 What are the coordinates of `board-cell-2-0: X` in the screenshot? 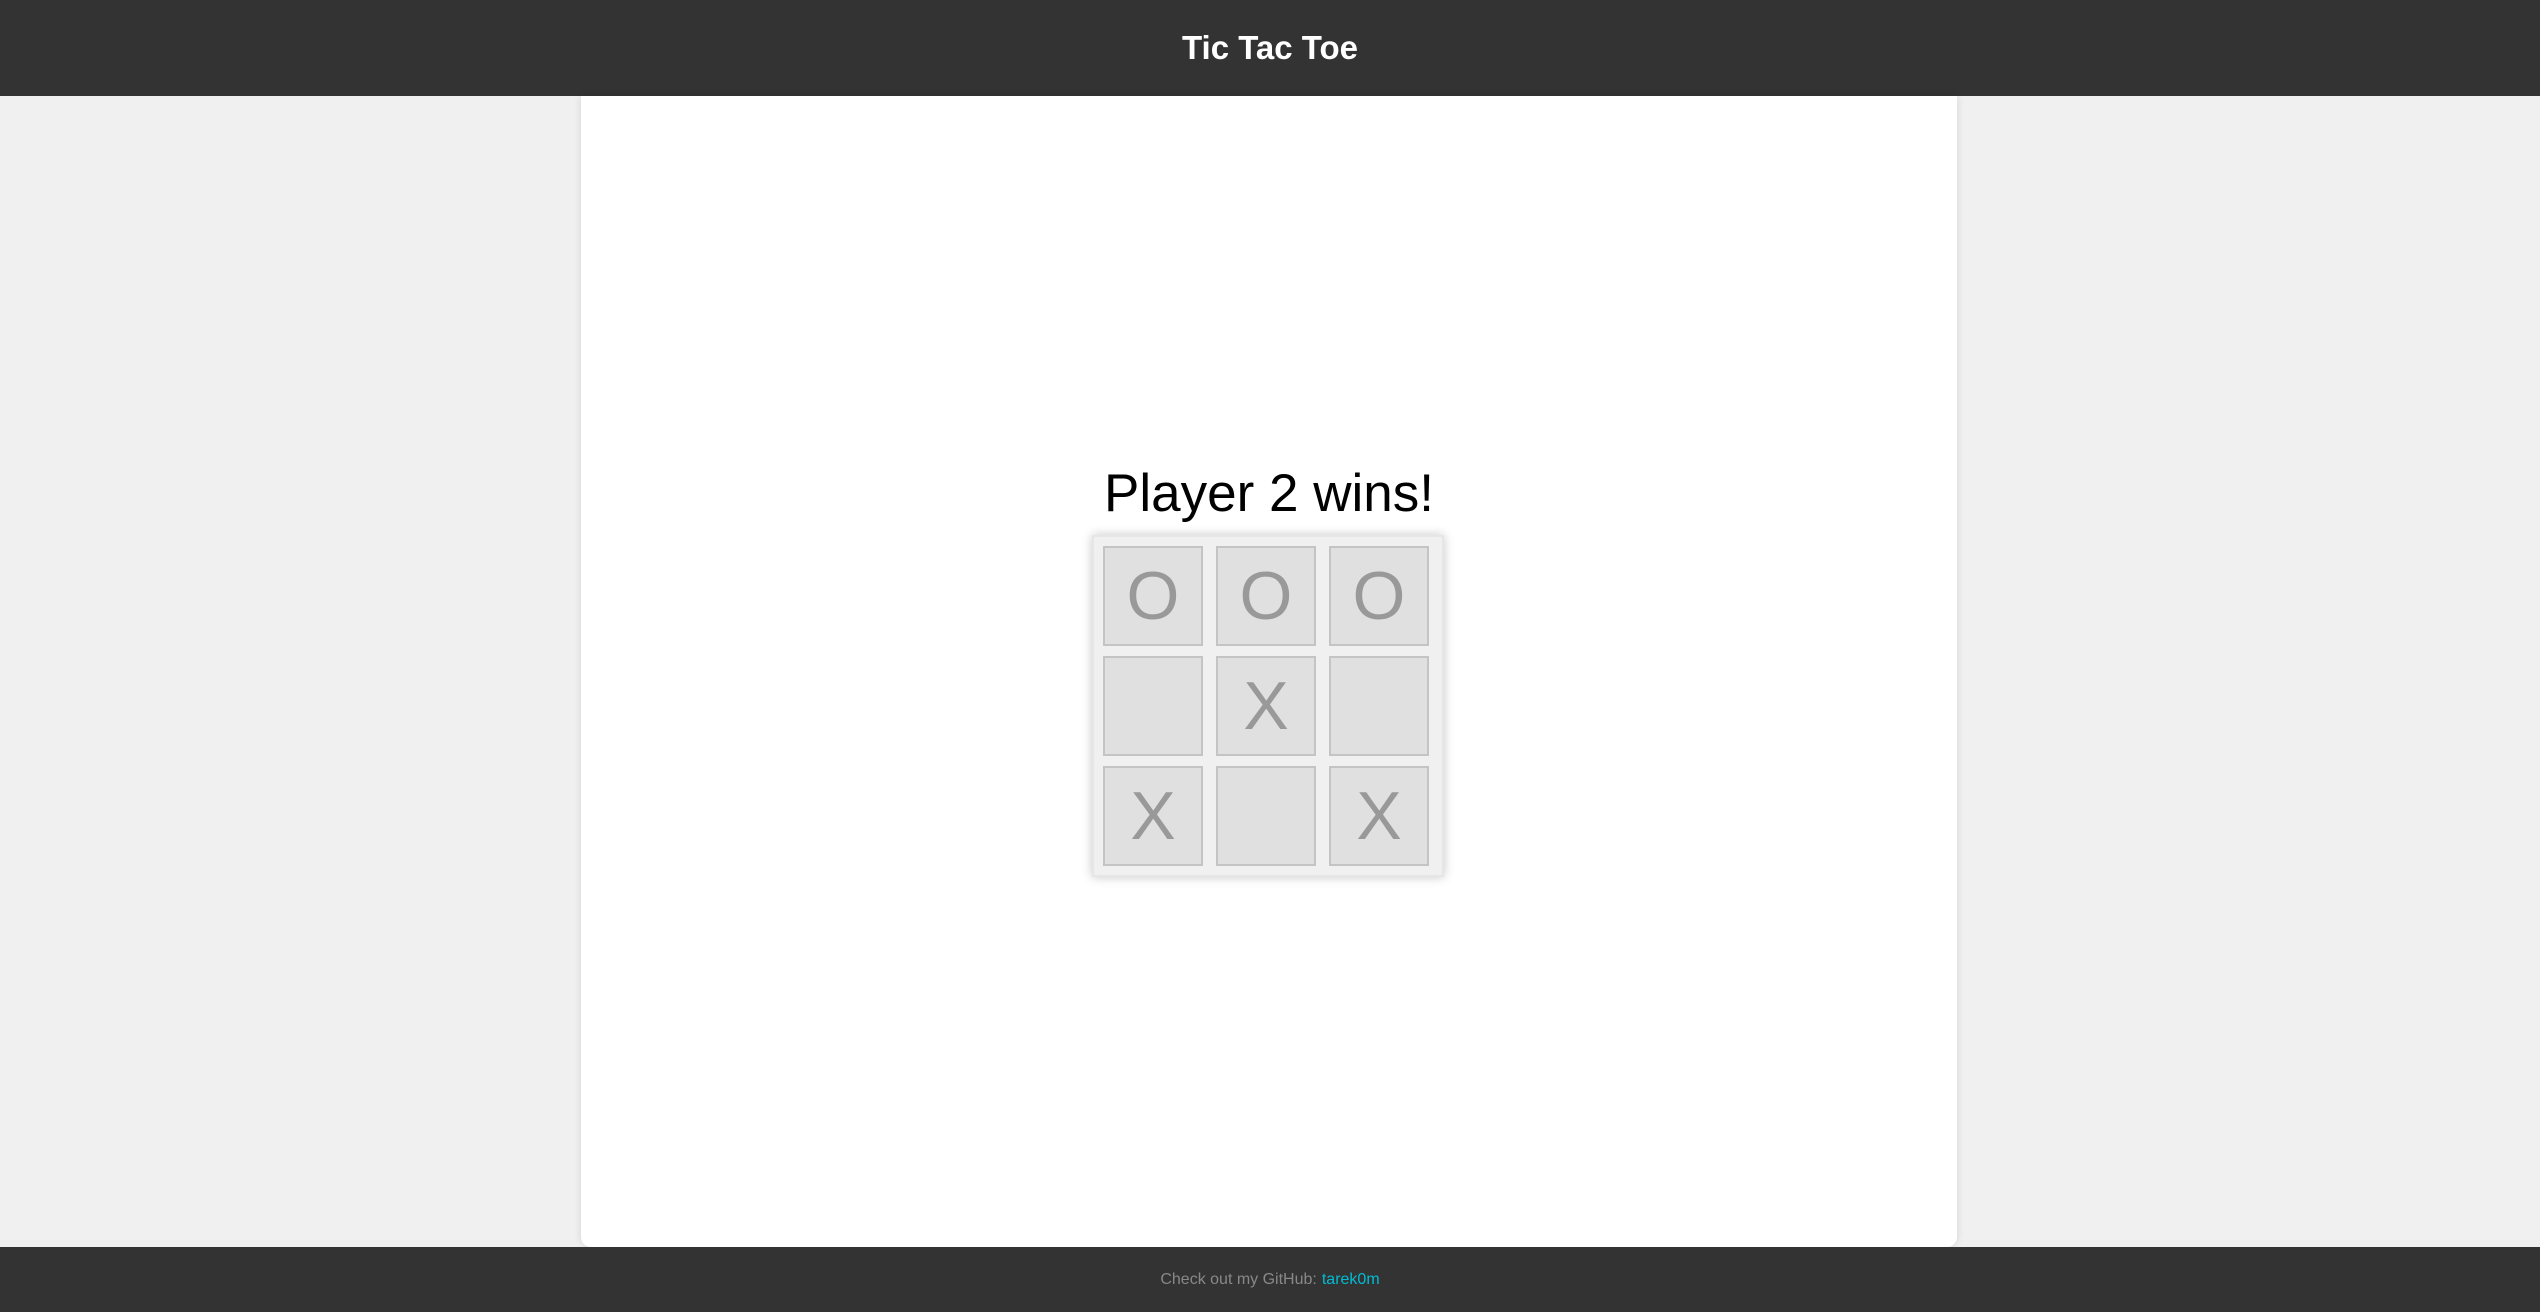 It's located at (1153, 816).